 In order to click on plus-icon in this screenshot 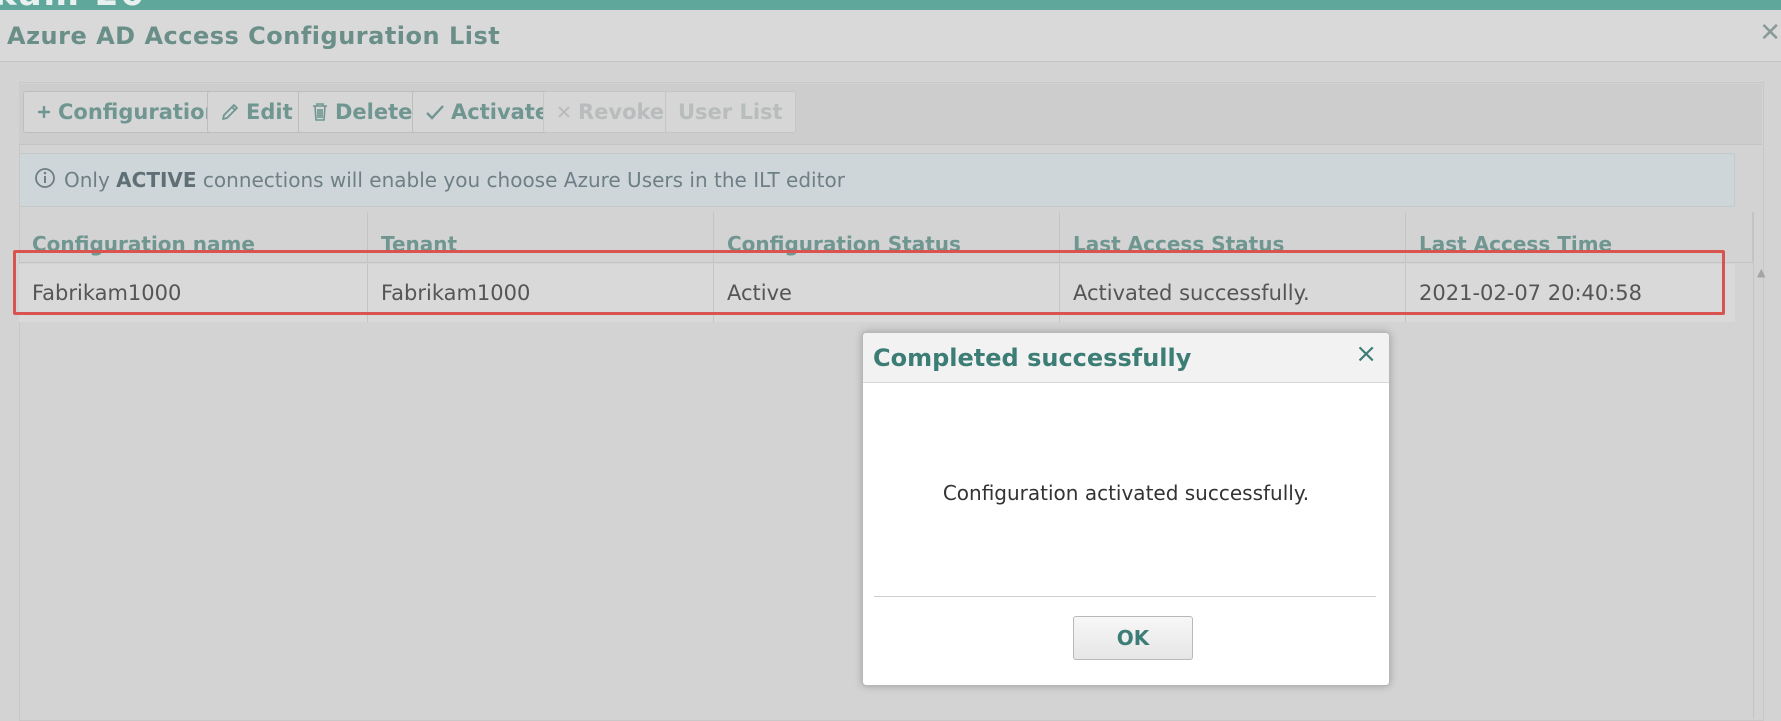, I will do `click(44, 112)`.